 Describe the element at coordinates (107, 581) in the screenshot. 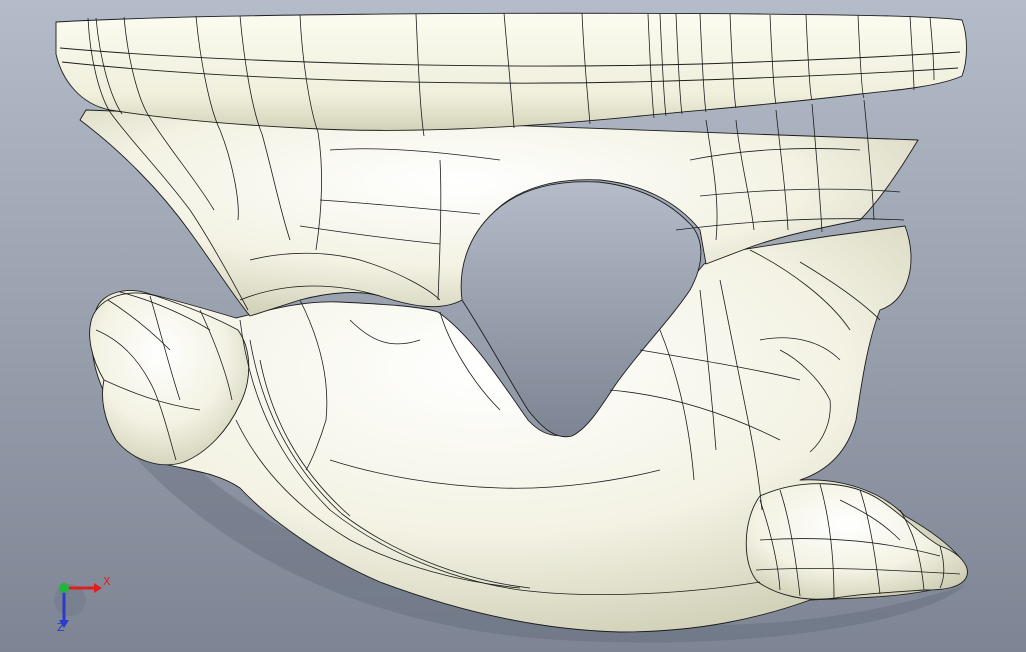

I see `x-axis-label: X` at that location.